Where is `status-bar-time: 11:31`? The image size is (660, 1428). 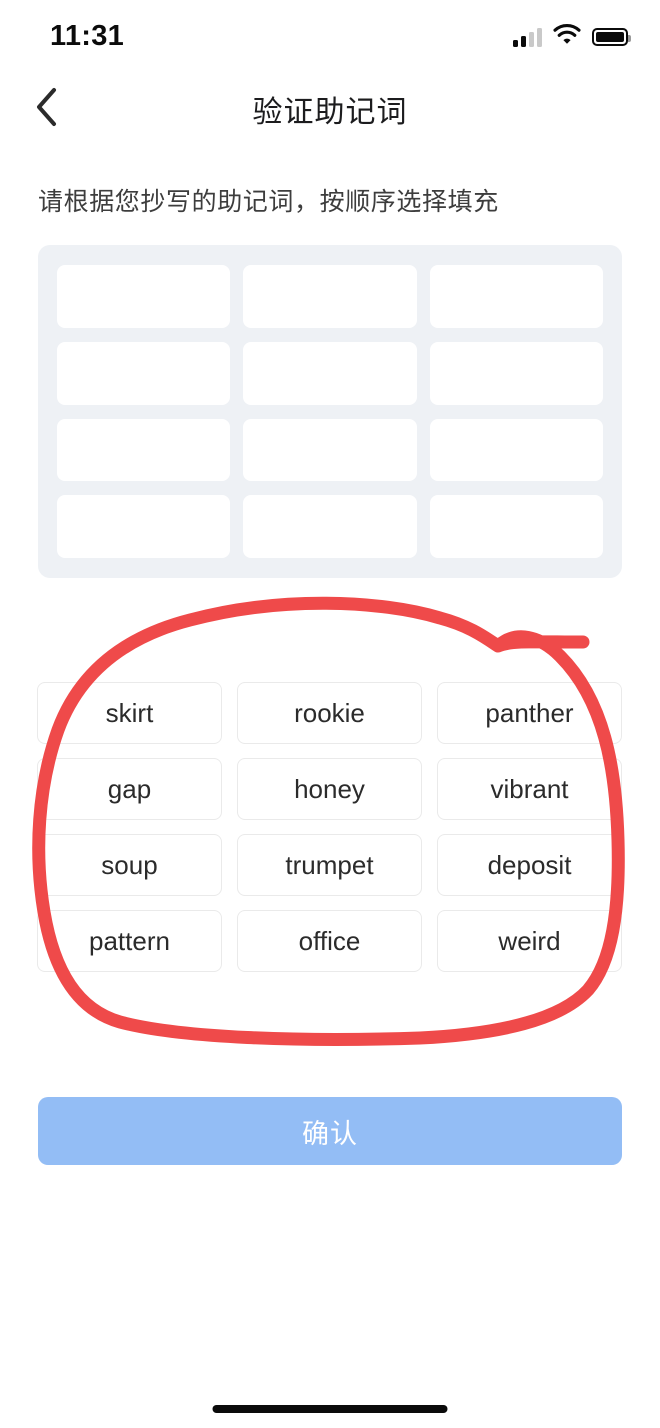 status-bar-time: 11:31 is located at coordinates (87, 36).